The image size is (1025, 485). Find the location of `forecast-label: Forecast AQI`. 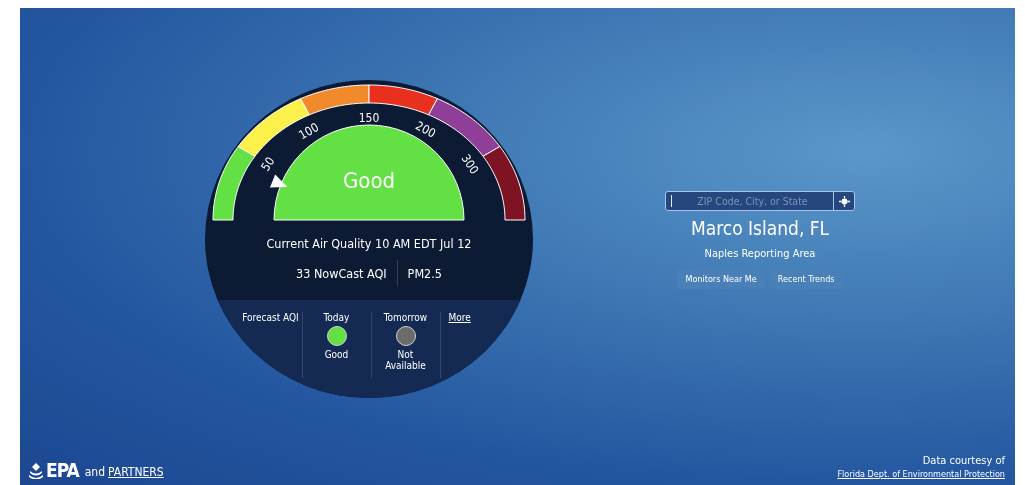

forecast-label: Forecast AQI is located at coordinates (270, 317).